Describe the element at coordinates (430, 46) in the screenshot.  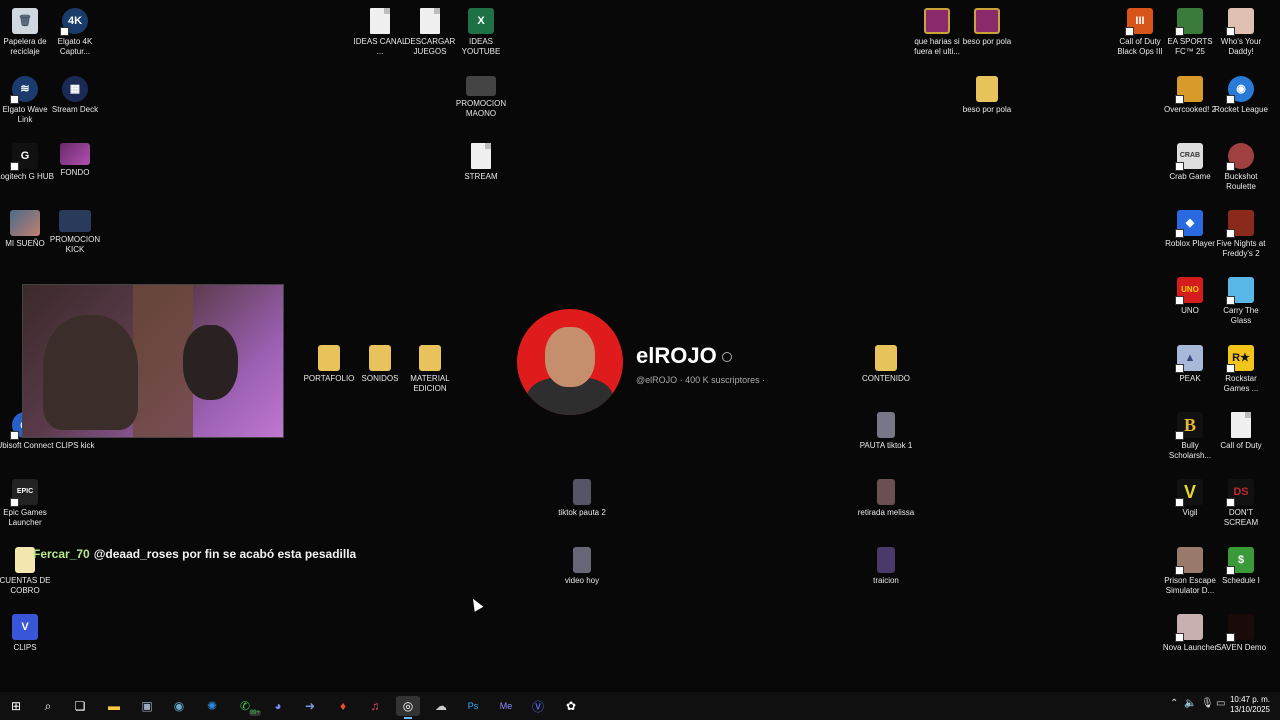
I see `desktop-icon-label: DESCARGAR JUEGOS` at that location.